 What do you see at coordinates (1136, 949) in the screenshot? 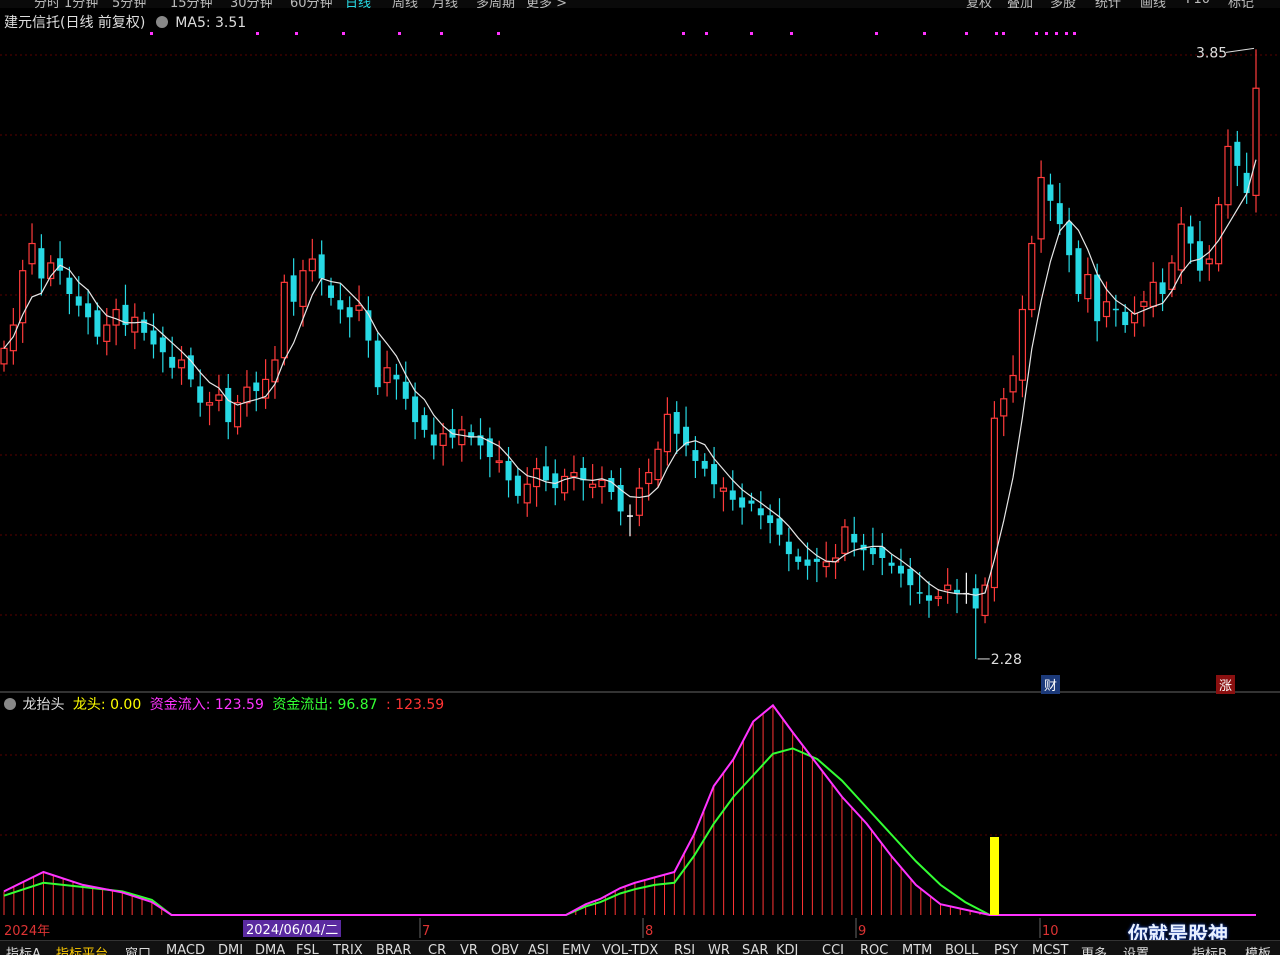
I see `indicator-tab: 设置` at bounding box center [1136, 949].